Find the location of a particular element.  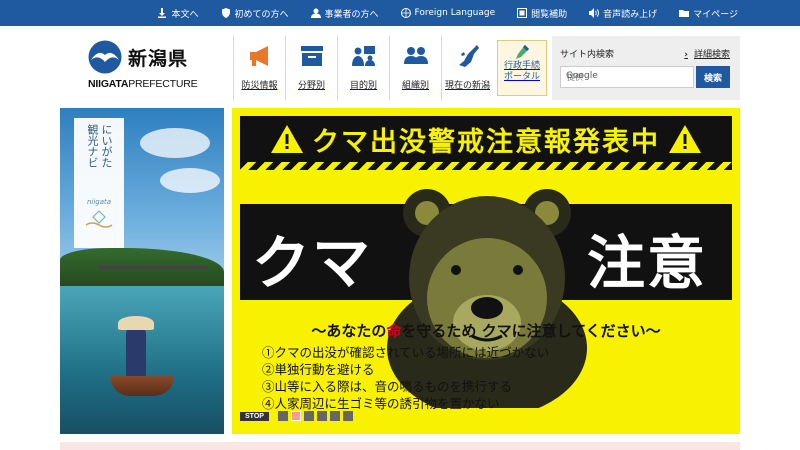

accessibility-link: 閲覧補助 is located at coordinates (542, 13).